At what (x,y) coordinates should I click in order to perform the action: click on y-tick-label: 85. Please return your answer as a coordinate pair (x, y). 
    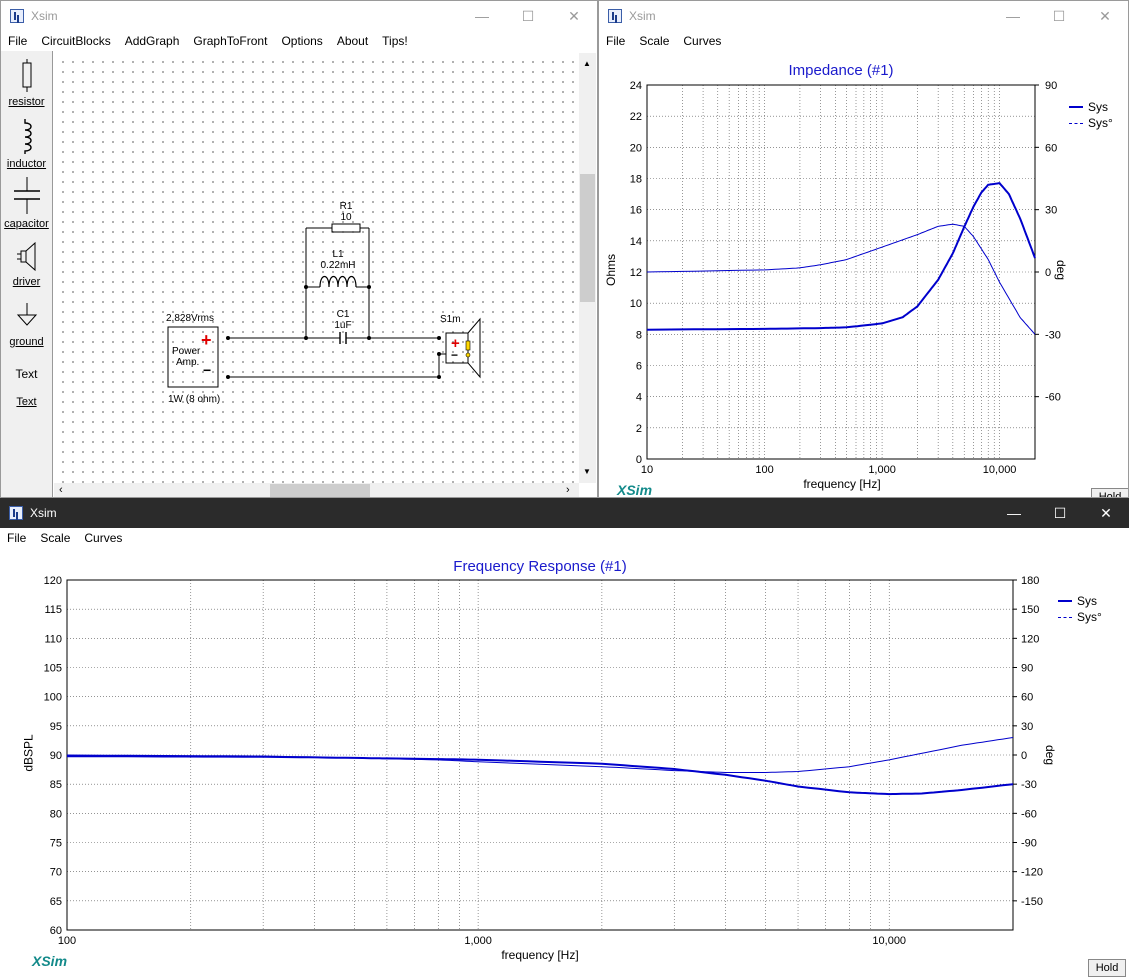
    Looking at the image, I should click on (56, 785).